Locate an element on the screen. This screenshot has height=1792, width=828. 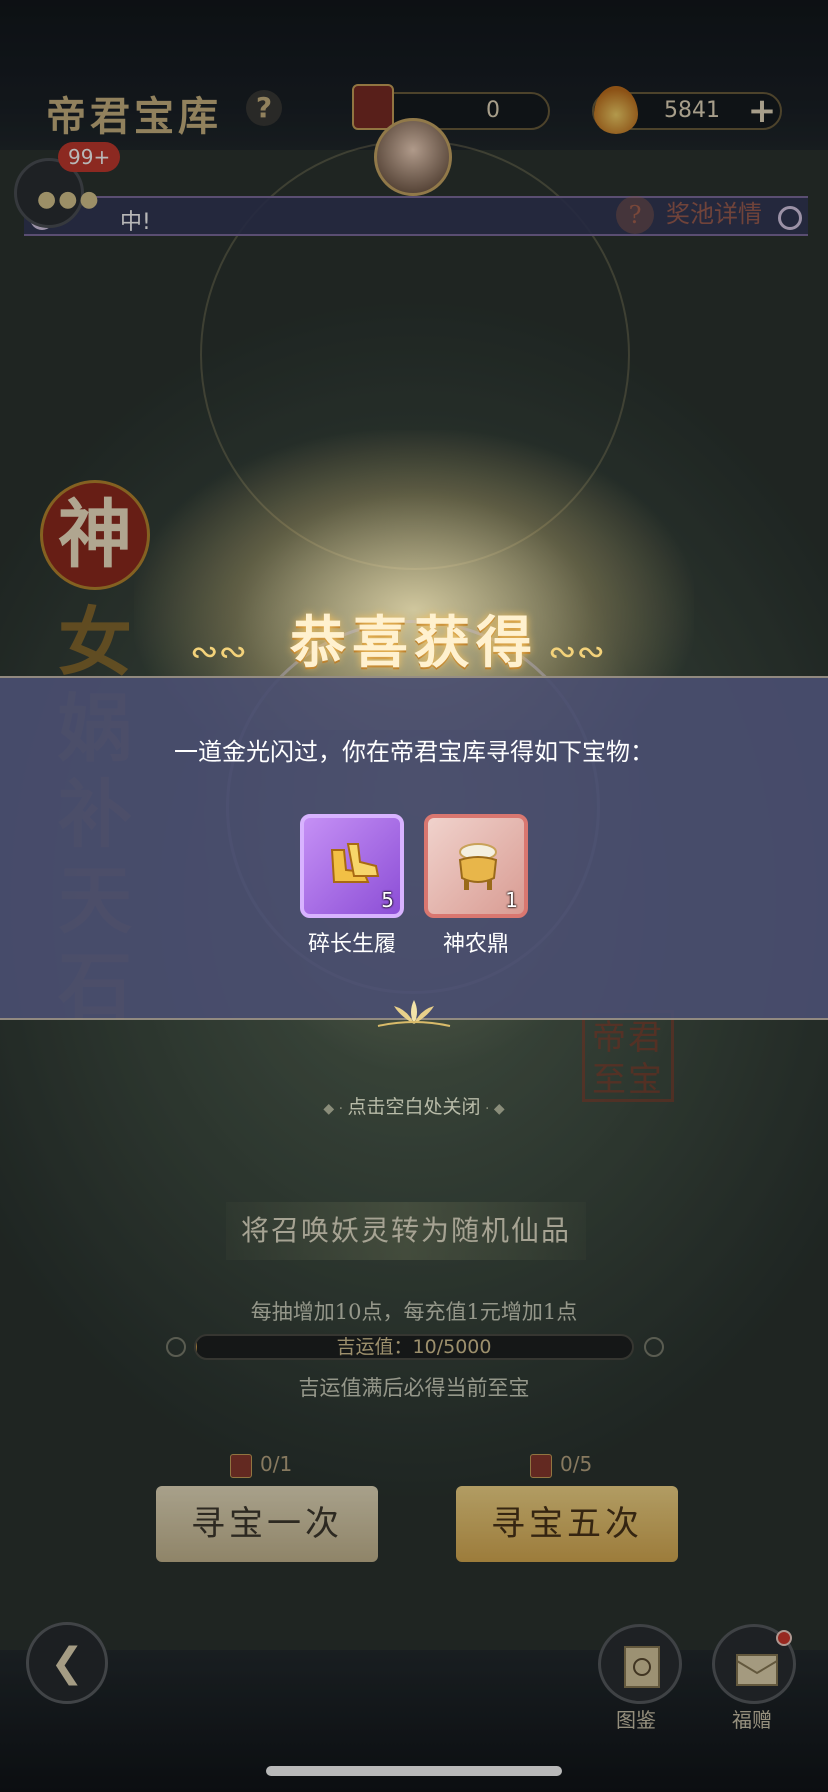
home-indicator is located at coordinates (414, 1771).